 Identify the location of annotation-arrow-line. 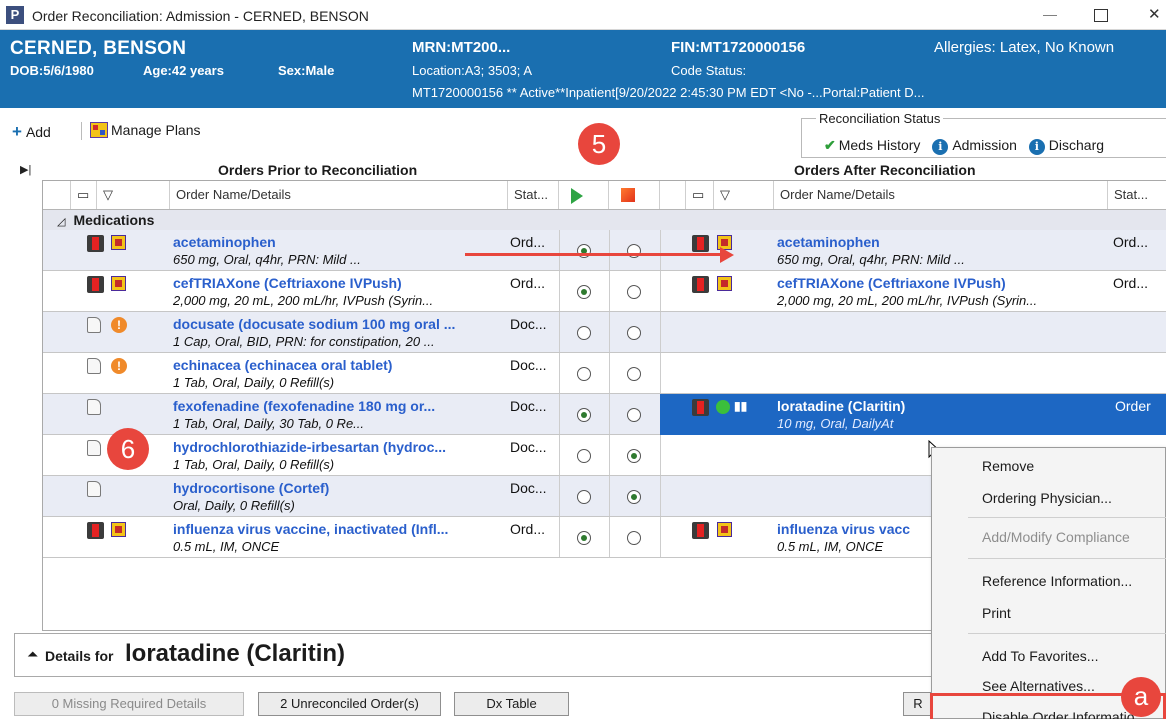
(595, 254).